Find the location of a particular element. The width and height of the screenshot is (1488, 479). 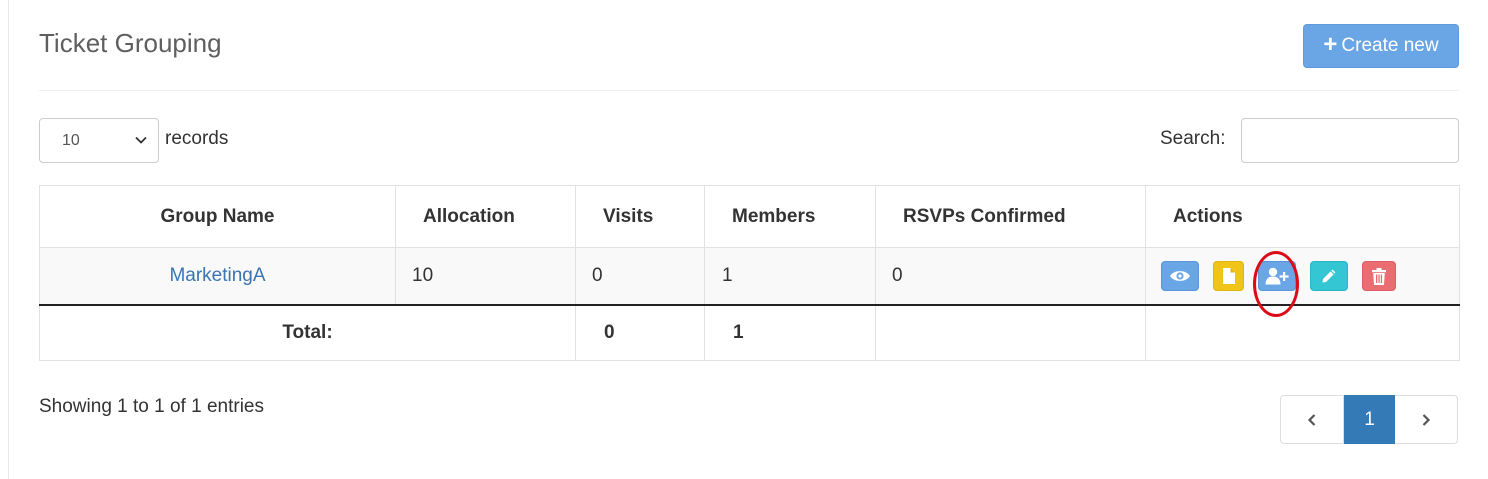

file-icon is located at coordinates (1228, 276).